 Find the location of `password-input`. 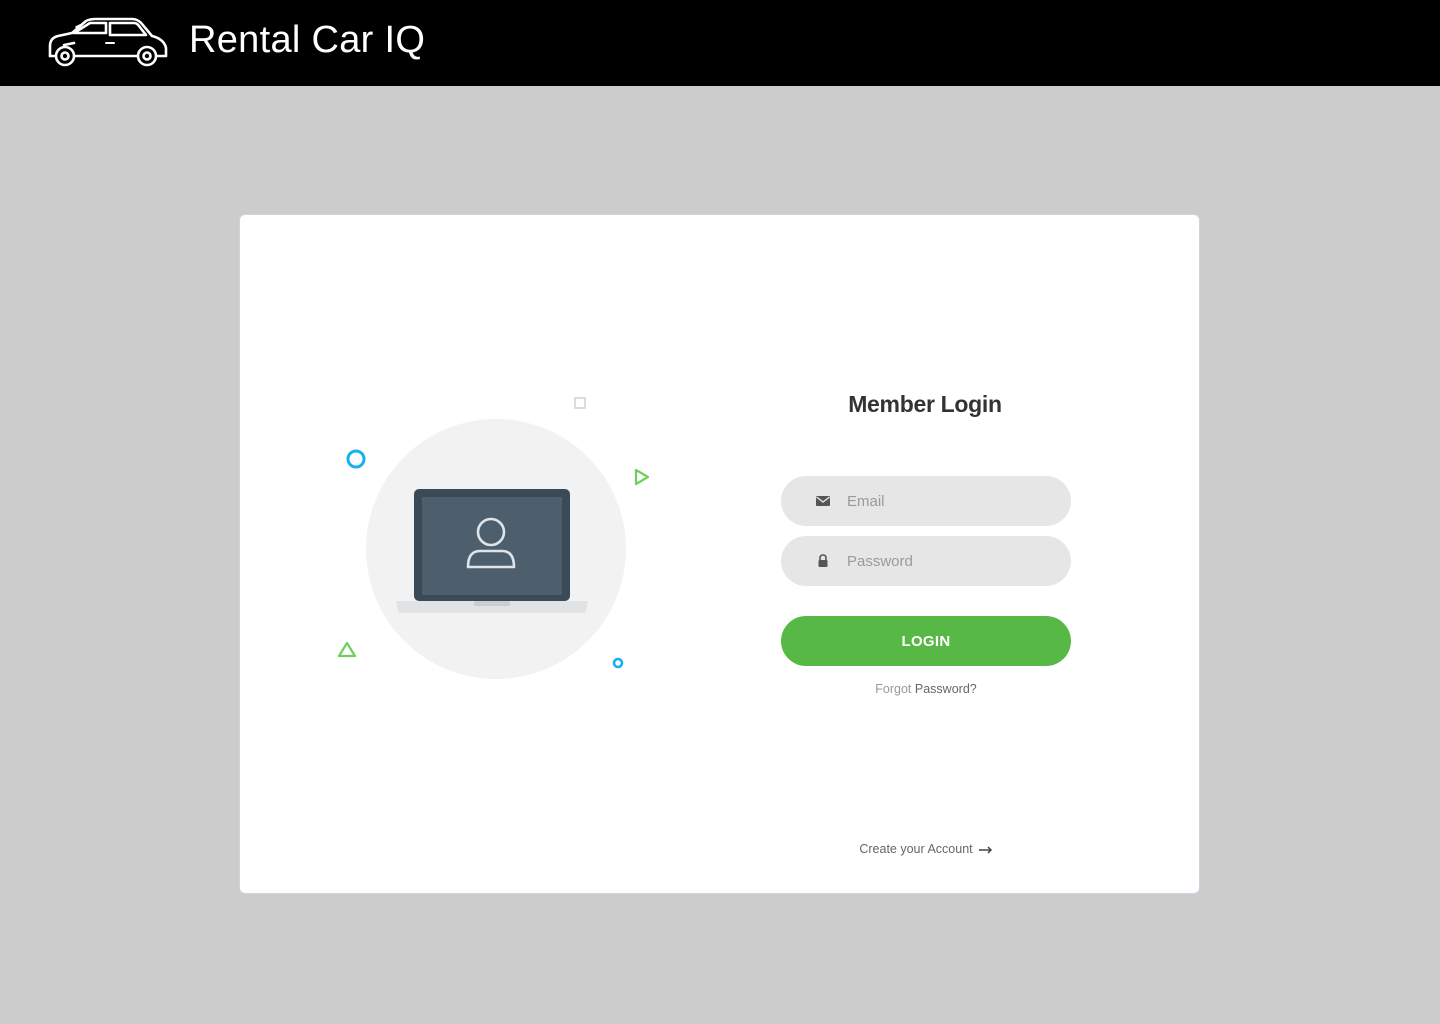

password-input is located at coordinates (952, 561).